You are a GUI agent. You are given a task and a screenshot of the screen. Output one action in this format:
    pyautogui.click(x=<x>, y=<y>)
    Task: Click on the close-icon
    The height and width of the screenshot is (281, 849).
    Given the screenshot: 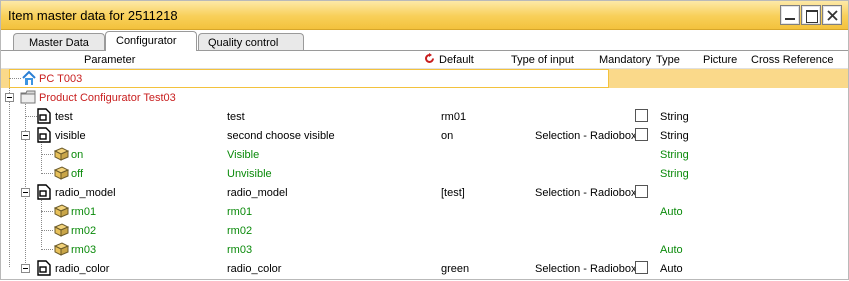 What is the action you would take?
    pyautogui.click(x=832, y=15)
    